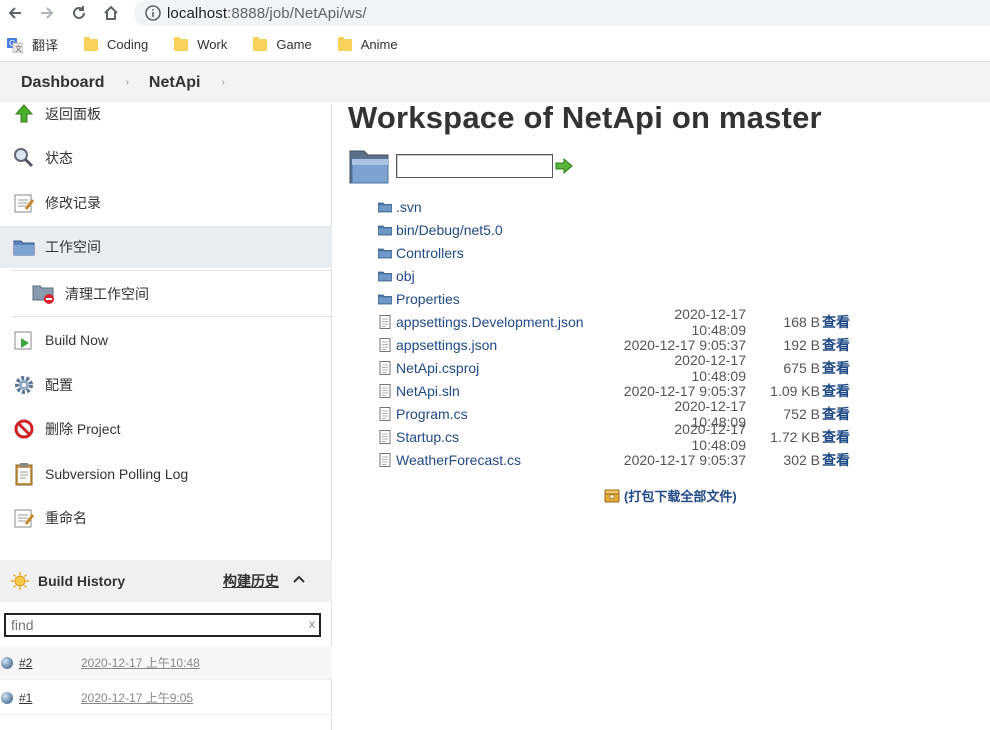  I want to click on build-date-link: 2020-12-17 上午9:05, so click(137, 697).